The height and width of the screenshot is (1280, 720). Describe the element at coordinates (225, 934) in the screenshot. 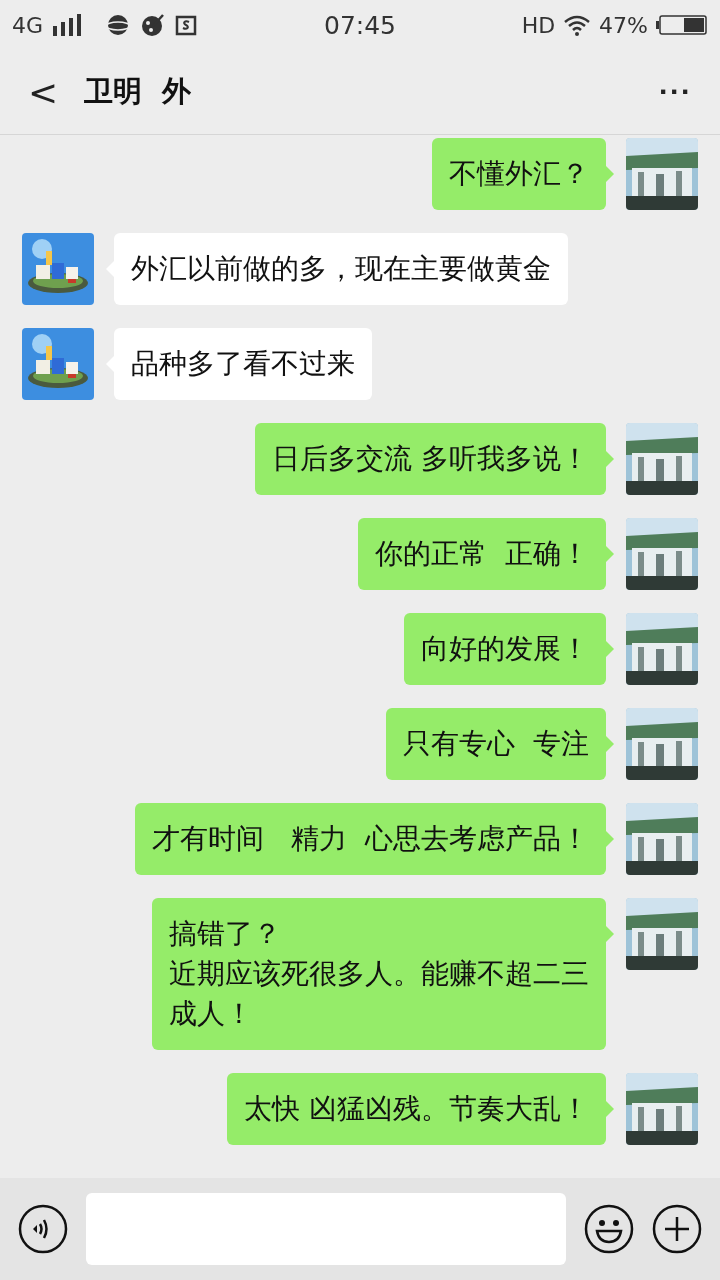

I see `message-text: 搞错了？` at that location.